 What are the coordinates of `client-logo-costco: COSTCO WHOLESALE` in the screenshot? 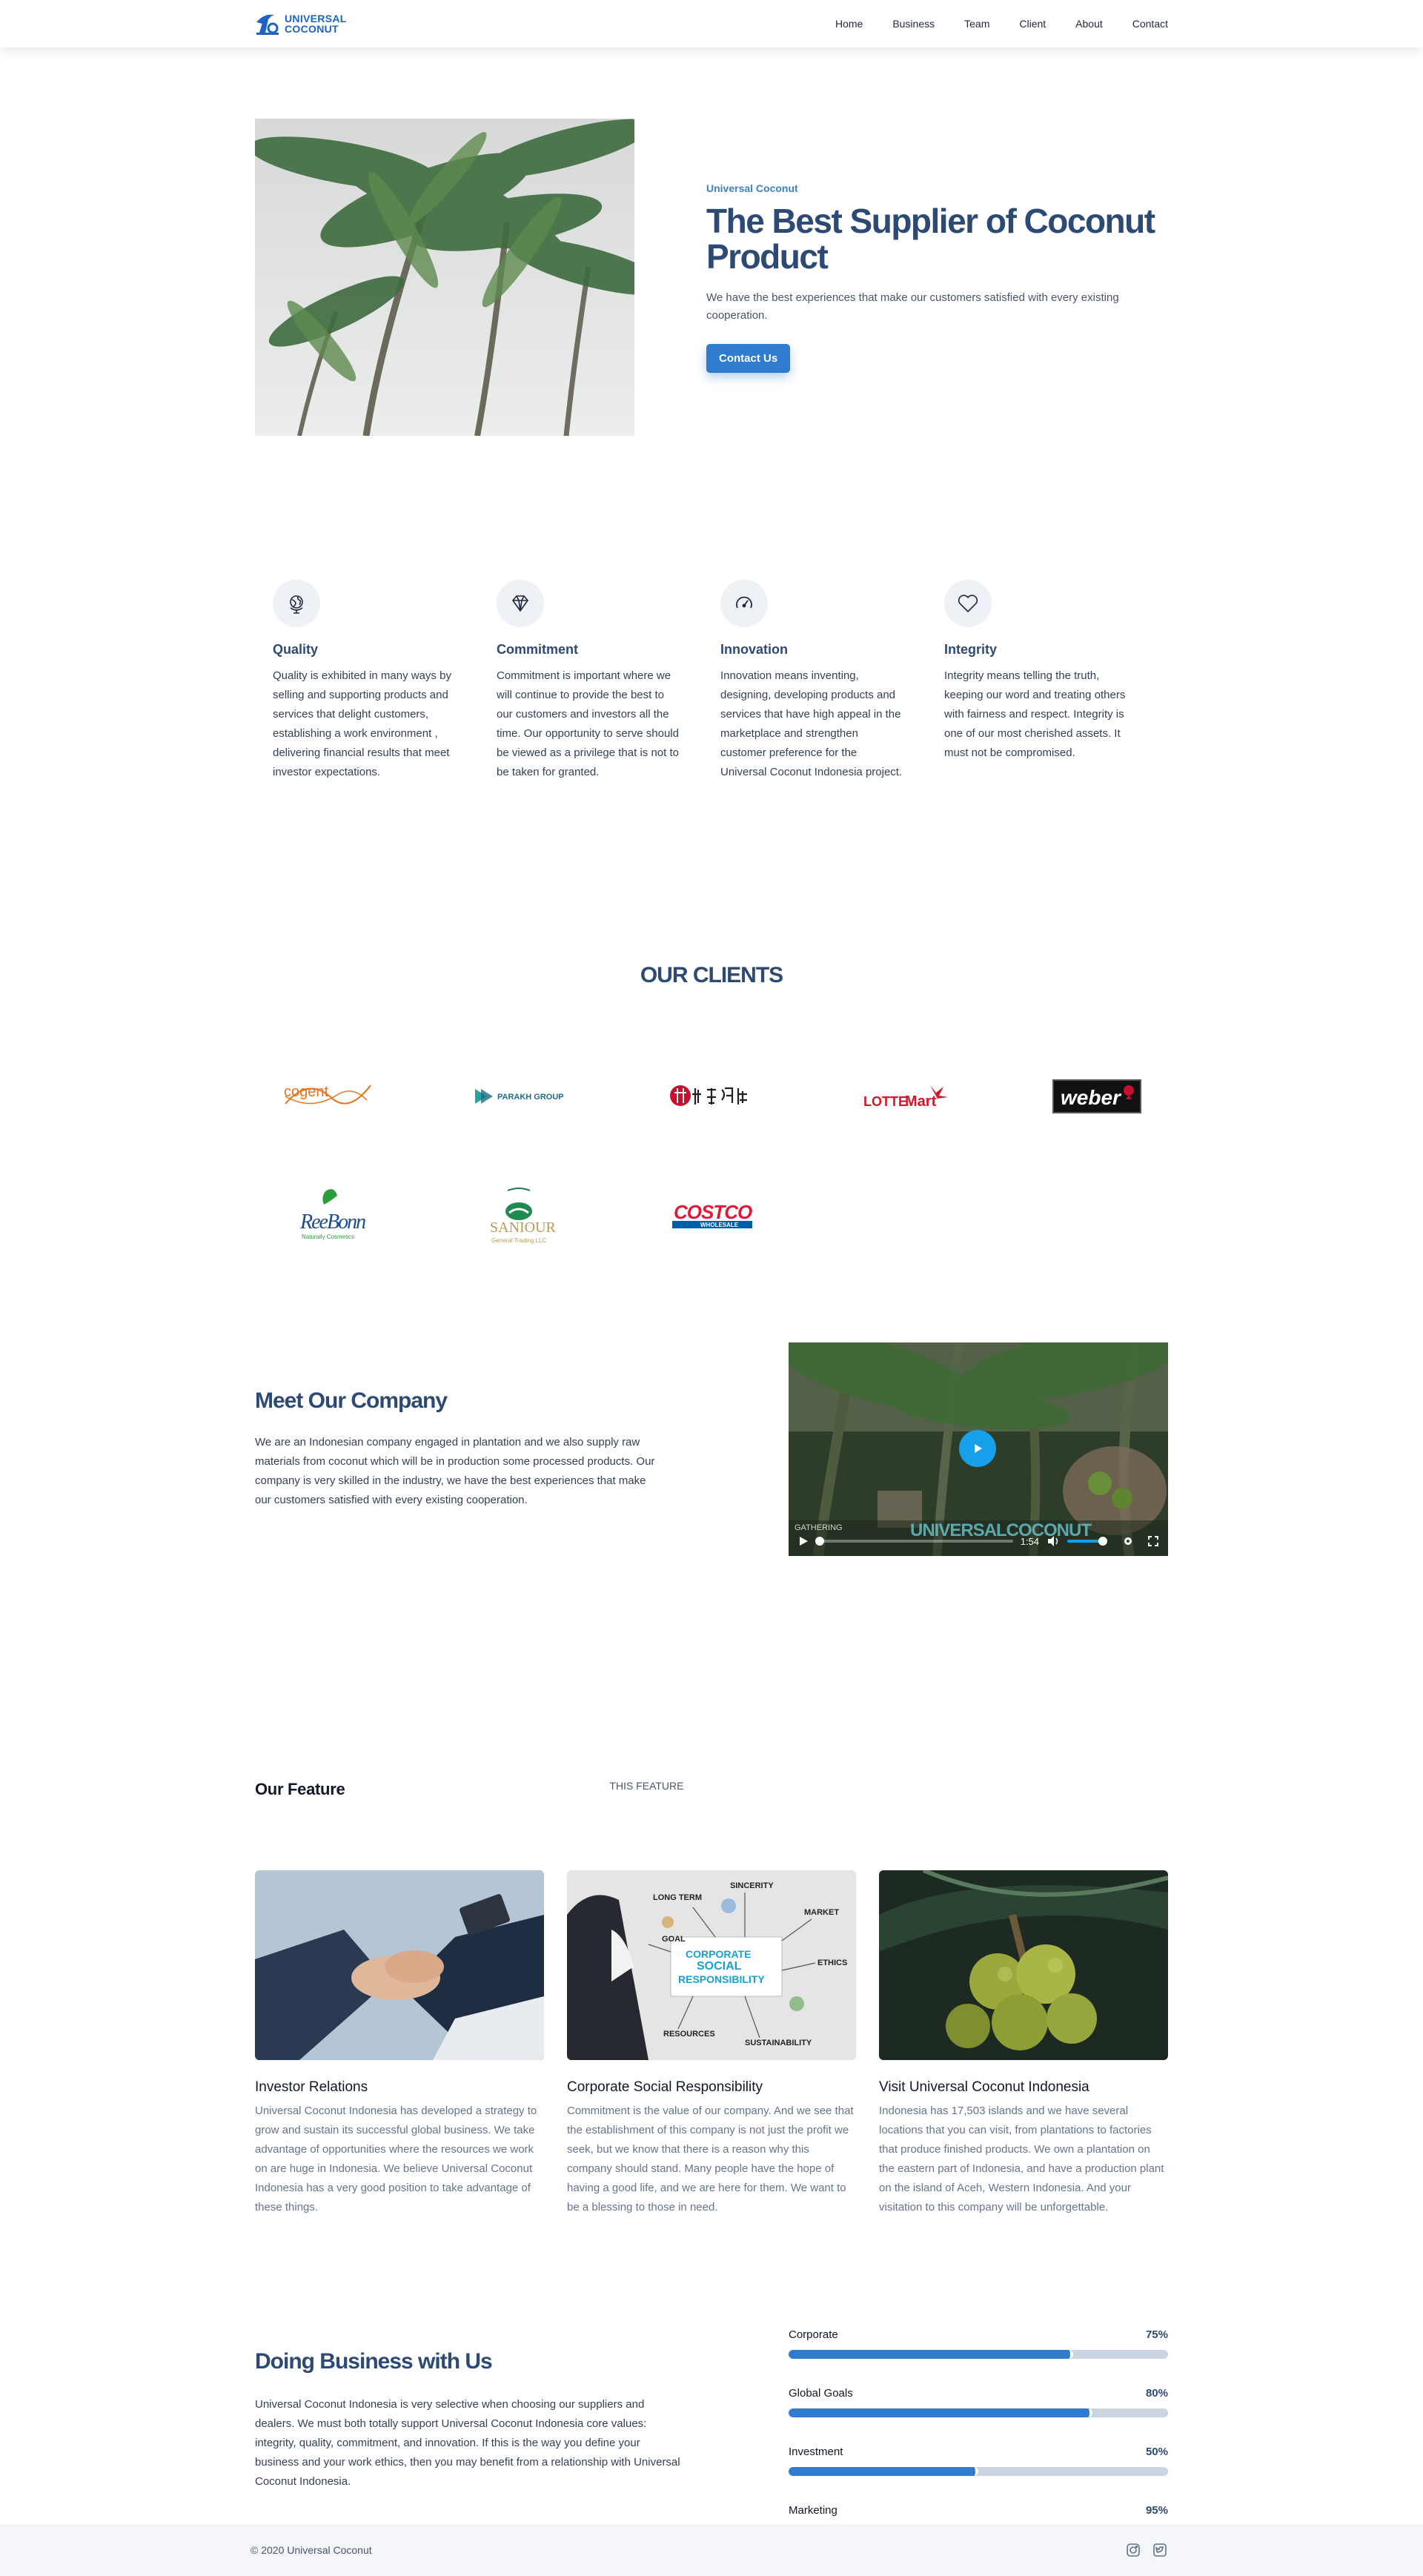 It's located at (711, 1215).